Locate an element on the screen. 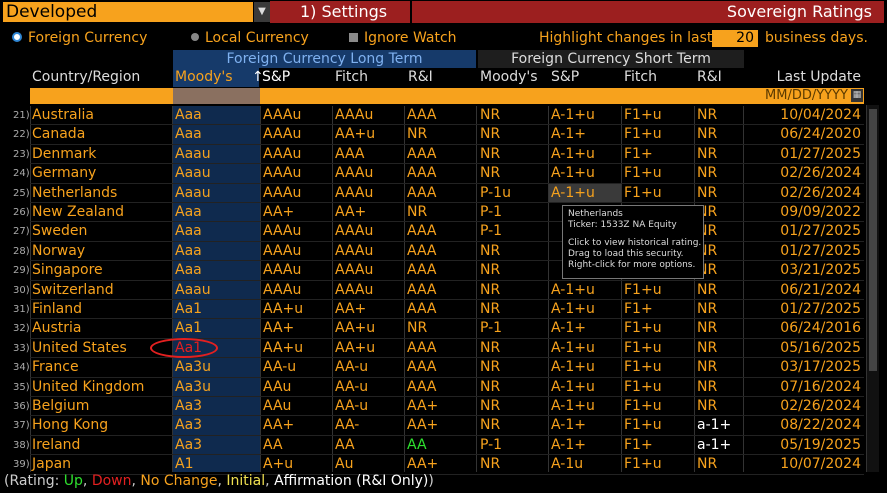  last-update-cell: 02/26/2024 is located at coordinates (802, 173).